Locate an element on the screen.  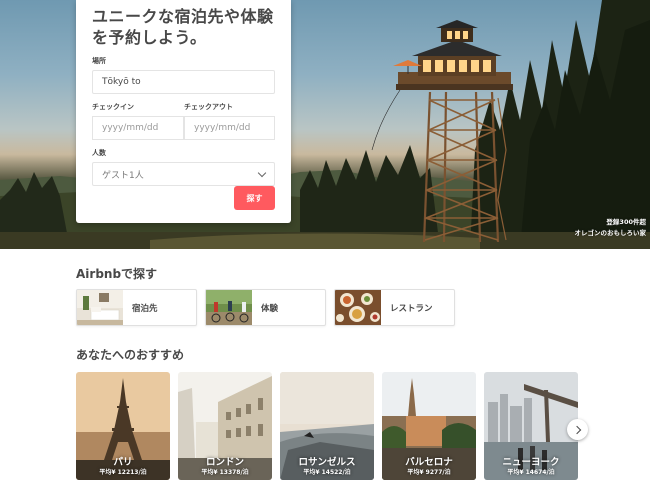
explore-title: Airbnbで探す is located at coordinates (117, 274).